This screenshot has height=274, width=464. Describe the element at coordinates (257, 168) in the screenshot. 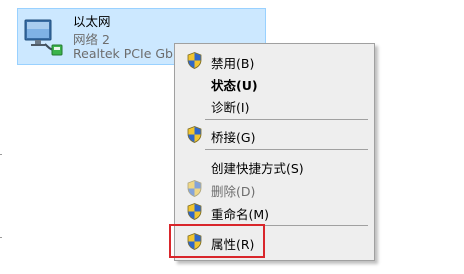

I see `menu-item-label: 创建快捷方式(S)` at that location.